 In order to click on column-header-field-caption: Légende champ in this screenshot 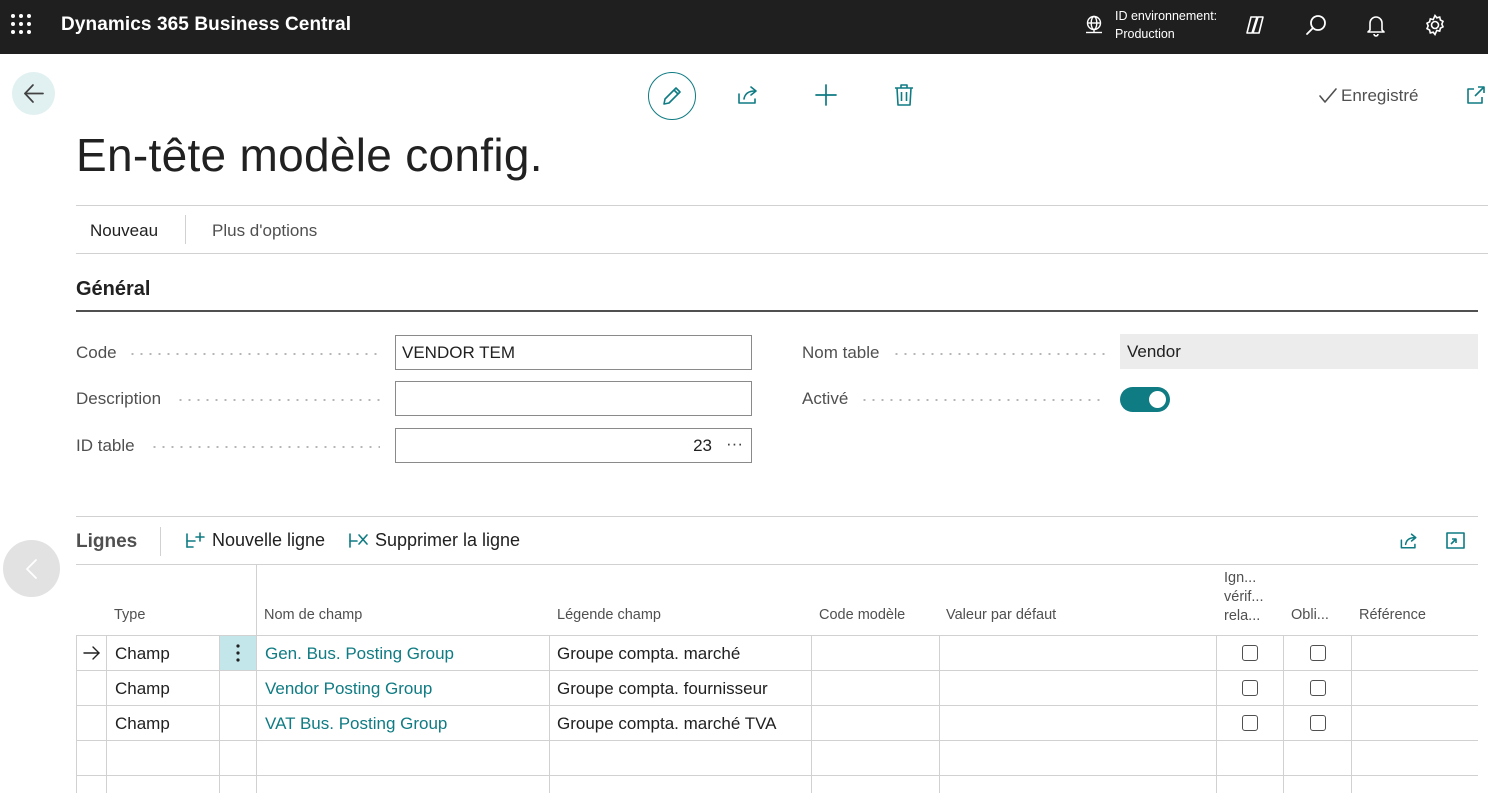, I will do `click(609, 615)`.